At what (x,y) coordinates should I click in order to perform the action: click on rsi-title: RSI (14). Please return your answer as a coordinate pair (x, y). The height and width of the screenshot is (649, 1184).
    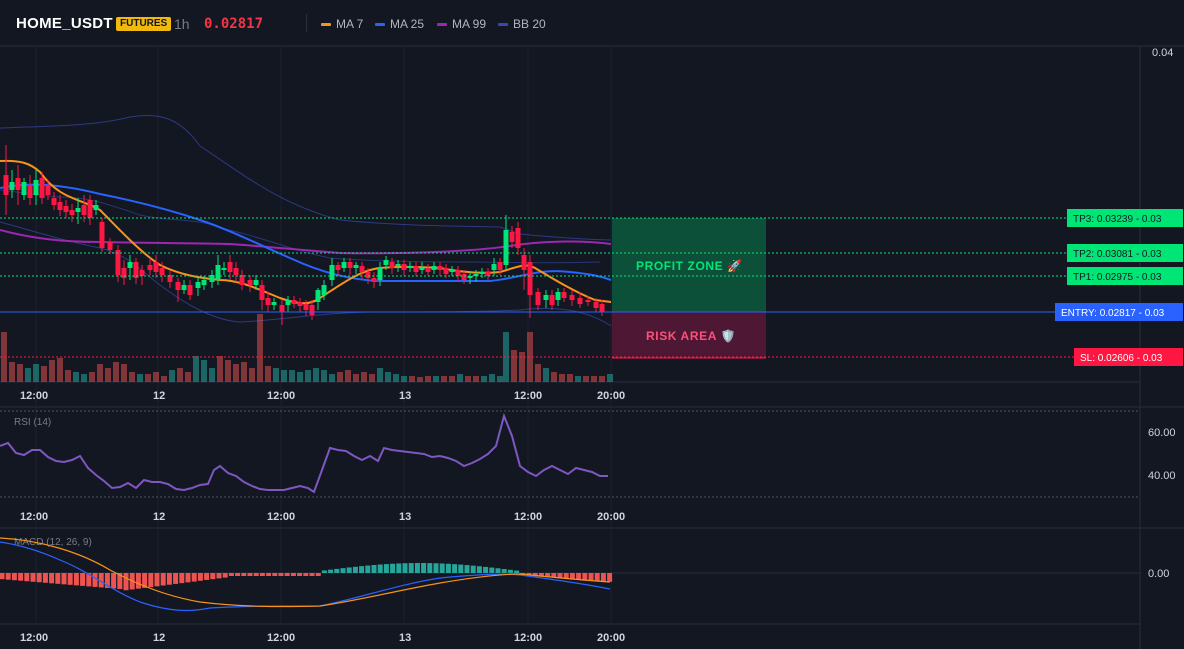
    Looking at the image, I should click on (32, 422).